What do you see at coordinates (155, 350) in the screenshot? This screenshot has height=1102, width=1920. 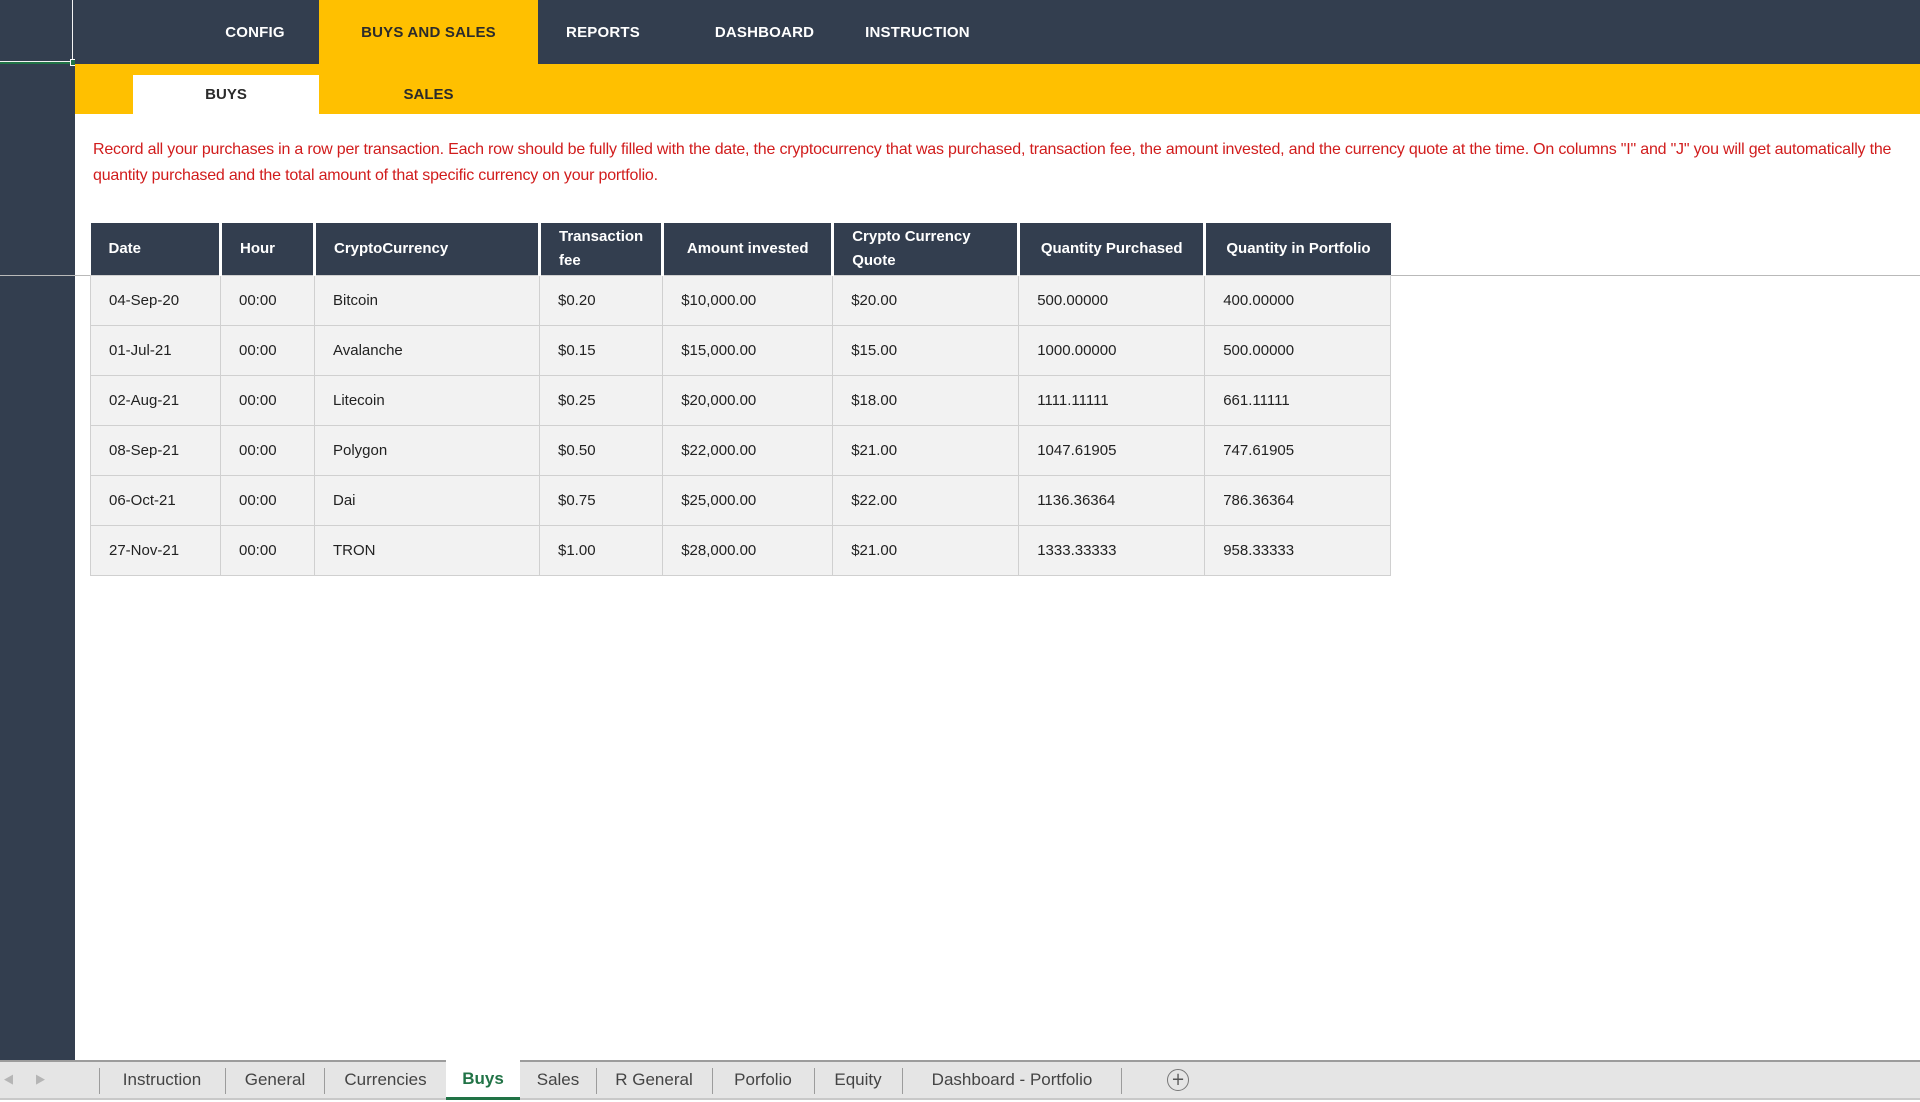 I see `cell-date: 01-Jul-21` at bounding box center [155, 350].